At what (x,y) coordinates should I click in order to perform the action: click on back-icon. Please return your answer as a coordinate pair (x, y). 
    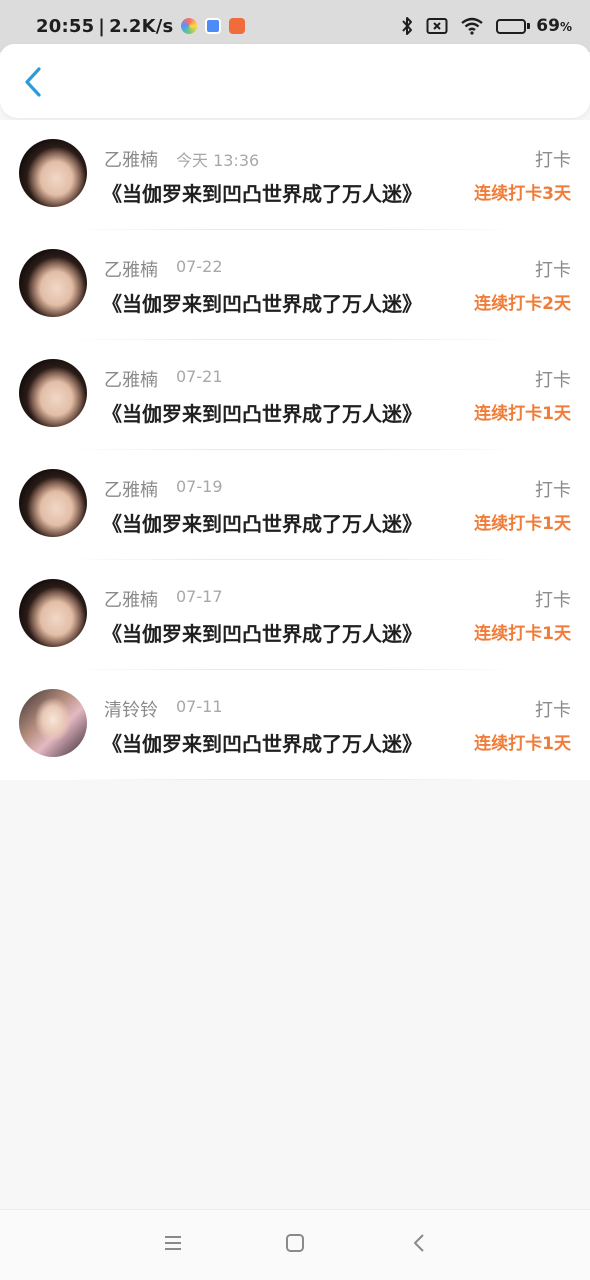
    Looking at the image, I should click on (419, 1245).